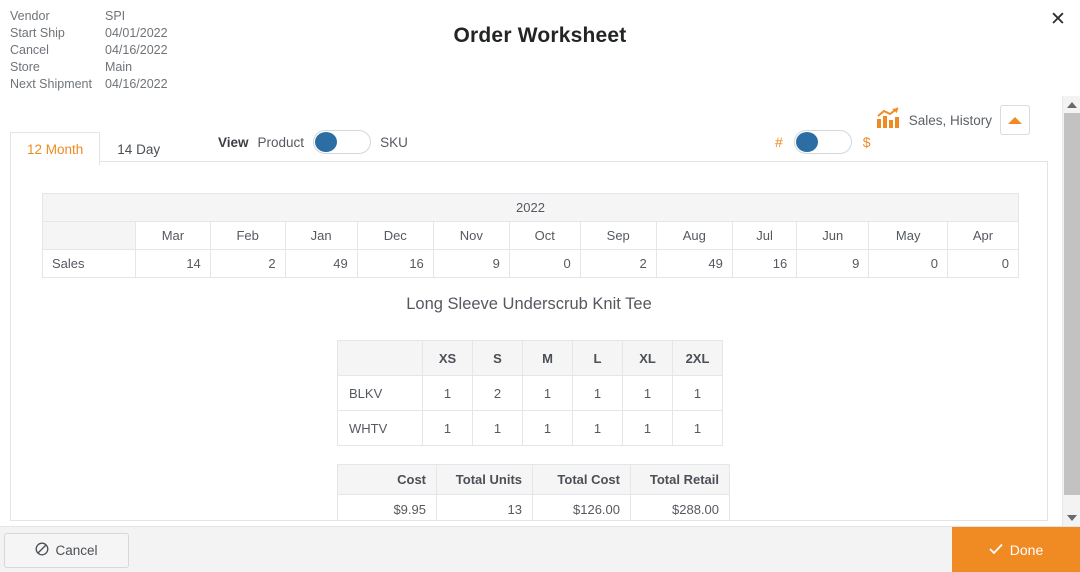 The width and height of the screenshot is (1080, 572). Describe the element at coordinates (115, 16) in the screenshot. I see `meta-value-vendor: SPI` at that location.